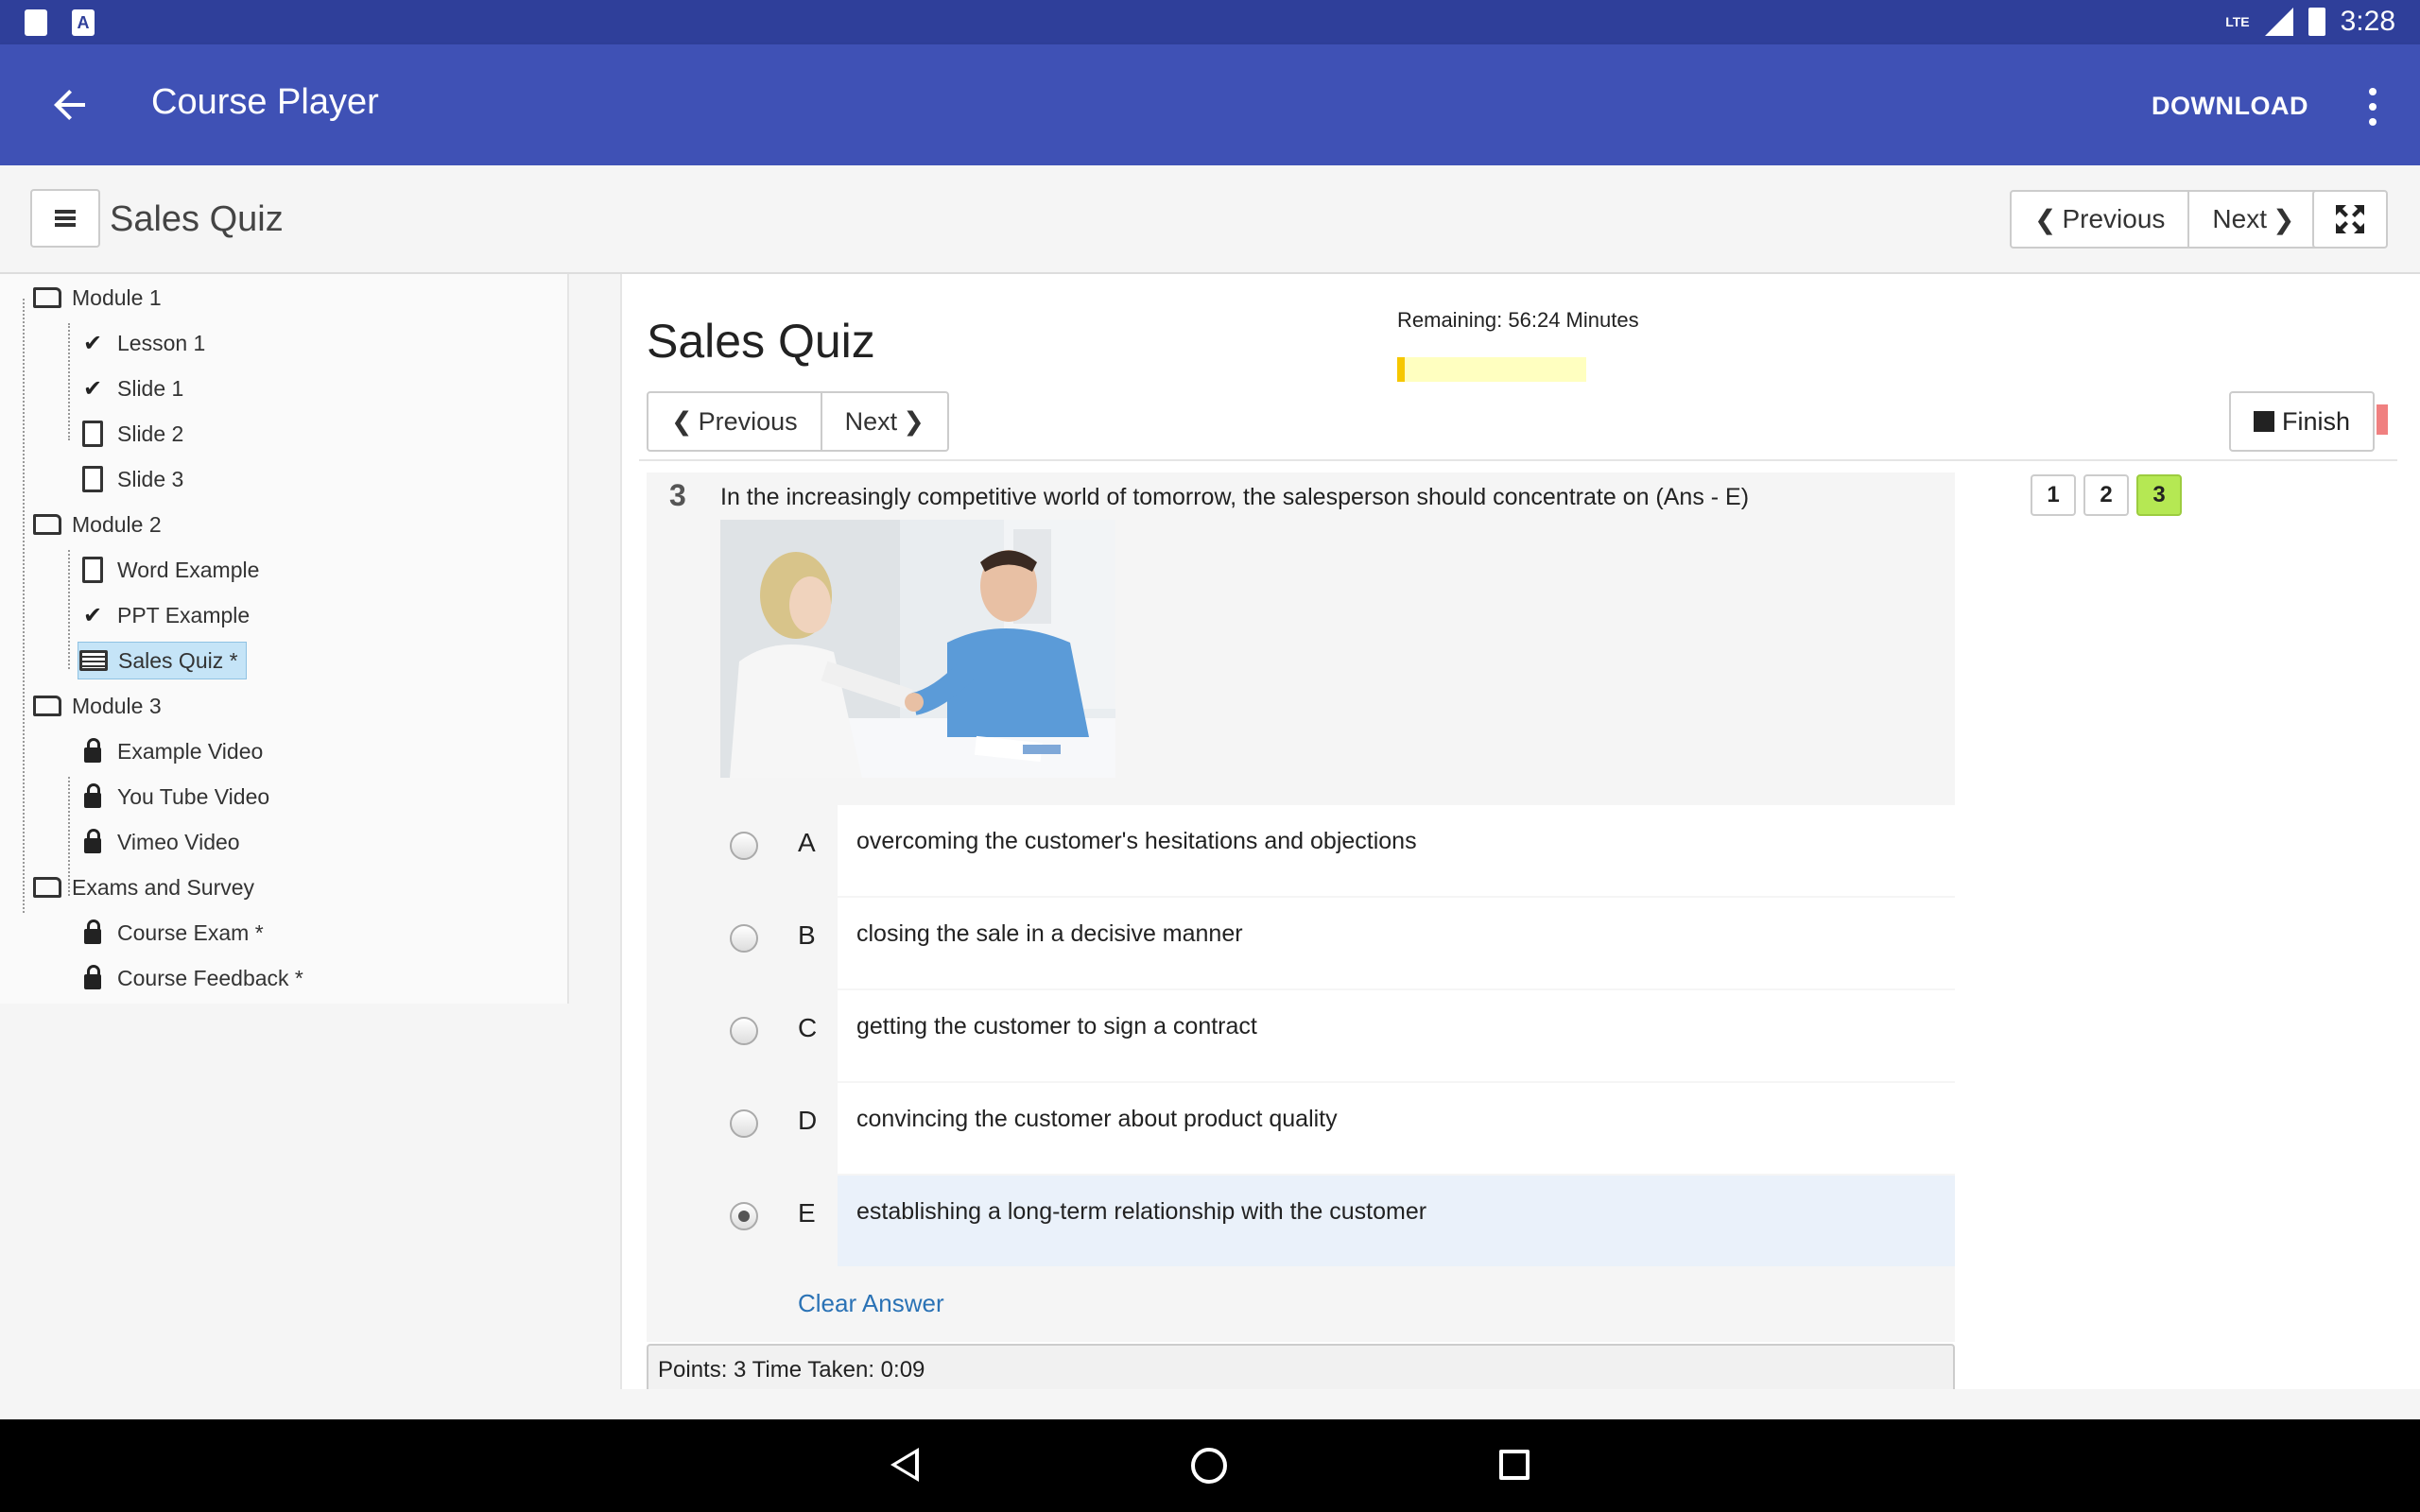 The width and height of the screenshot is (2420, 1512). I want to click on question-next-button: Next ❯, so click(883, 421).